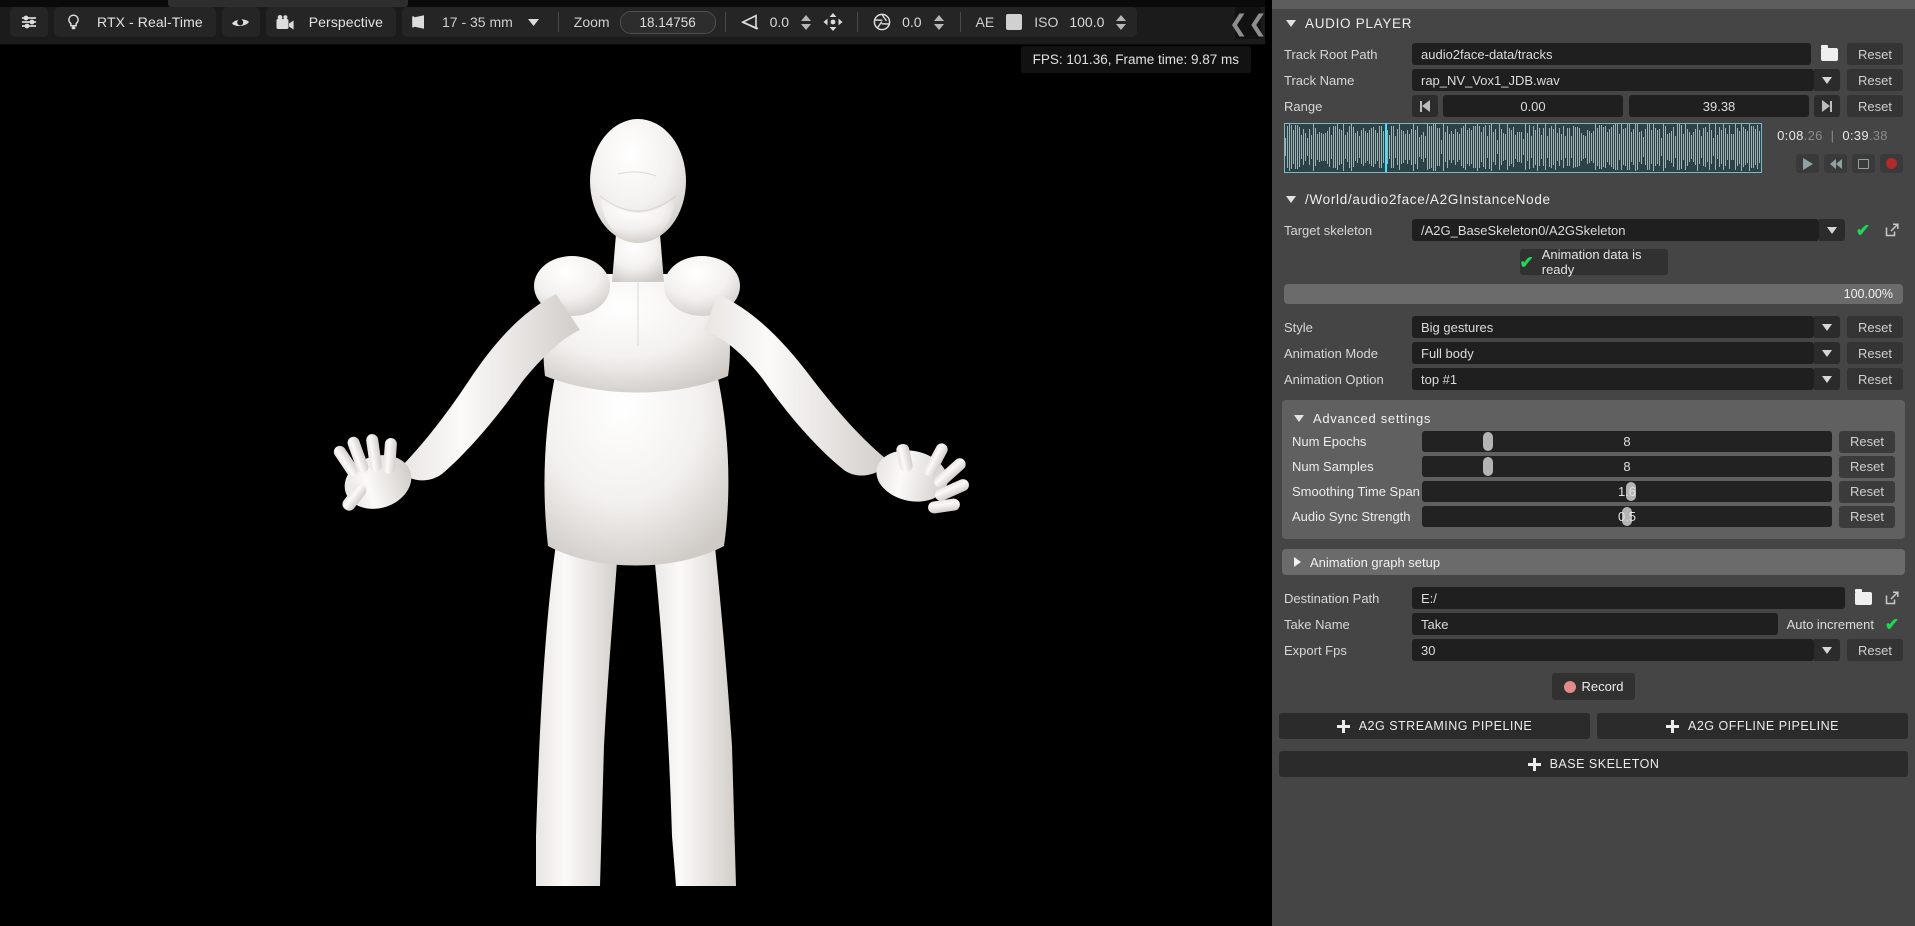 This screenshot has width=1915, height=926. I want to click on slider-control: 1.6, so click(1627, 491).